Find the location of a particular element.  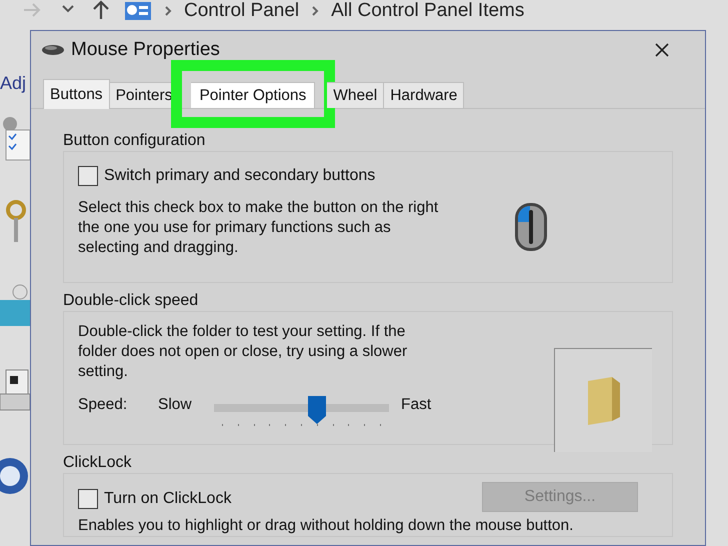

description-text: Select this check box to make the button on the right the one you use for primary functions such as selecting and dragging. is located at coordinates (259, 228).